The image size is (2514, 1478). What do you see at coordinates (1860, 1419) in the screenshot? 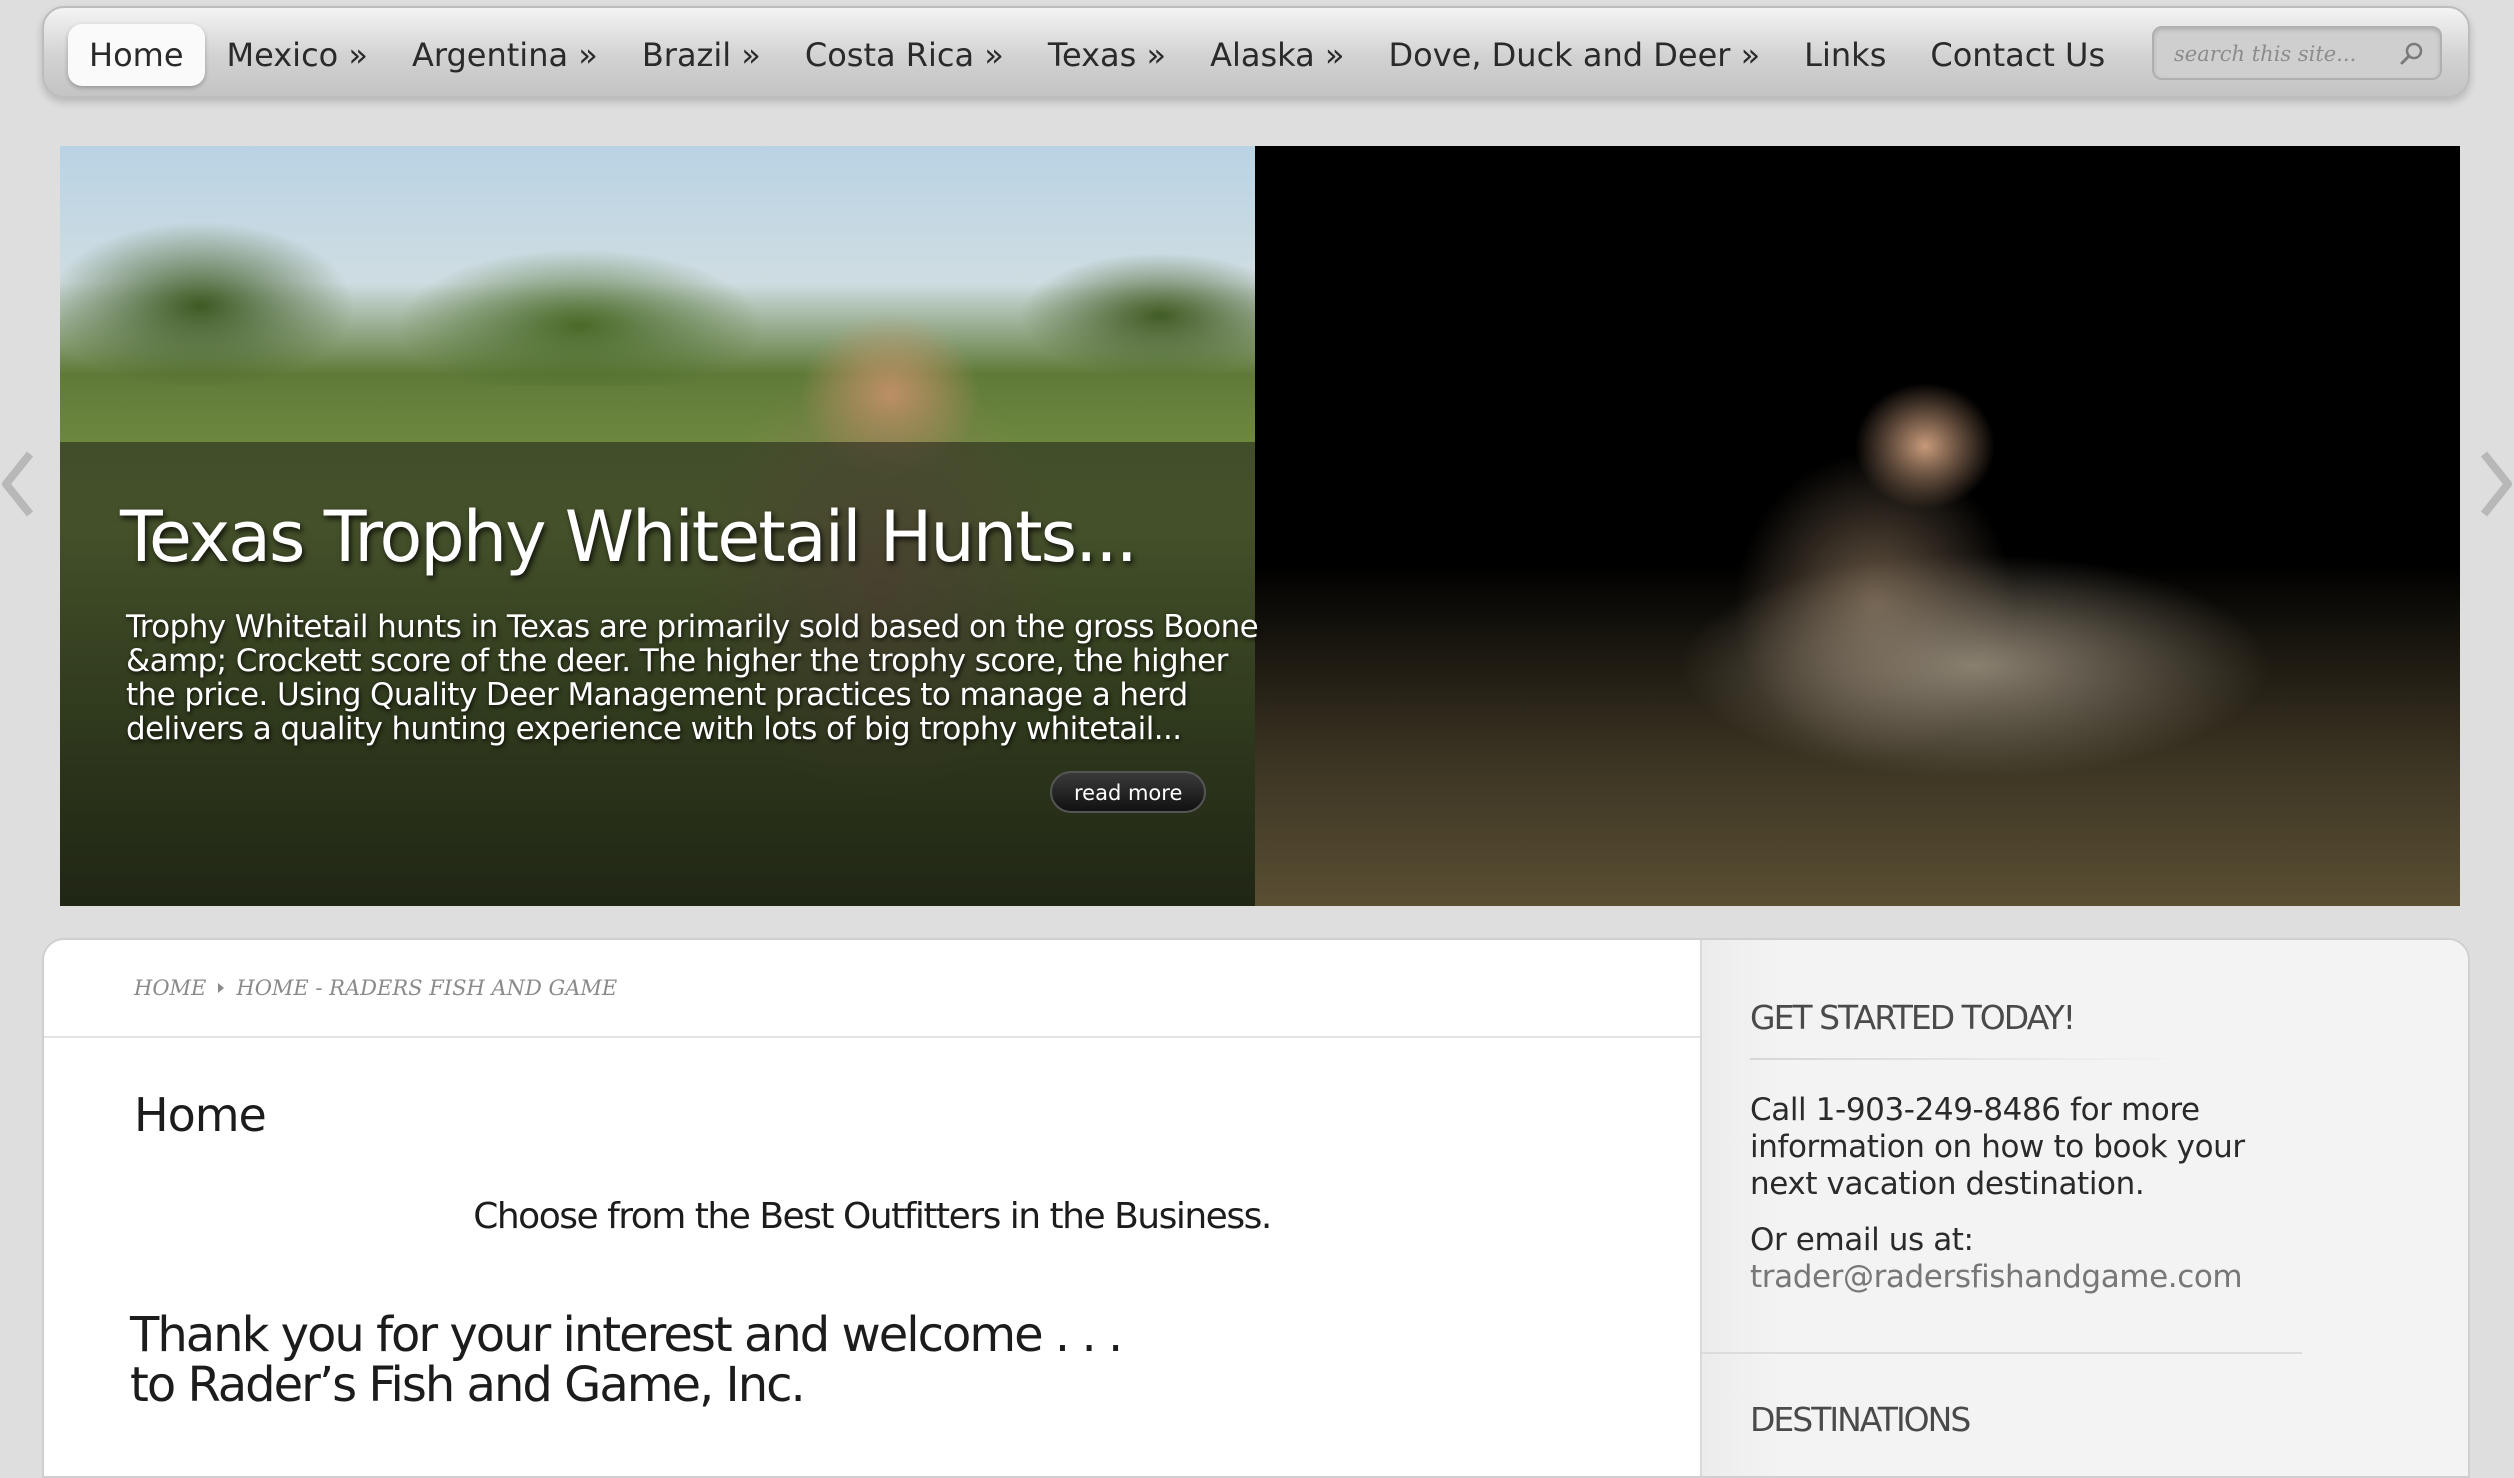
I see `destinations-title: DESTINATIONS` at bounding box center [1860, 1419].